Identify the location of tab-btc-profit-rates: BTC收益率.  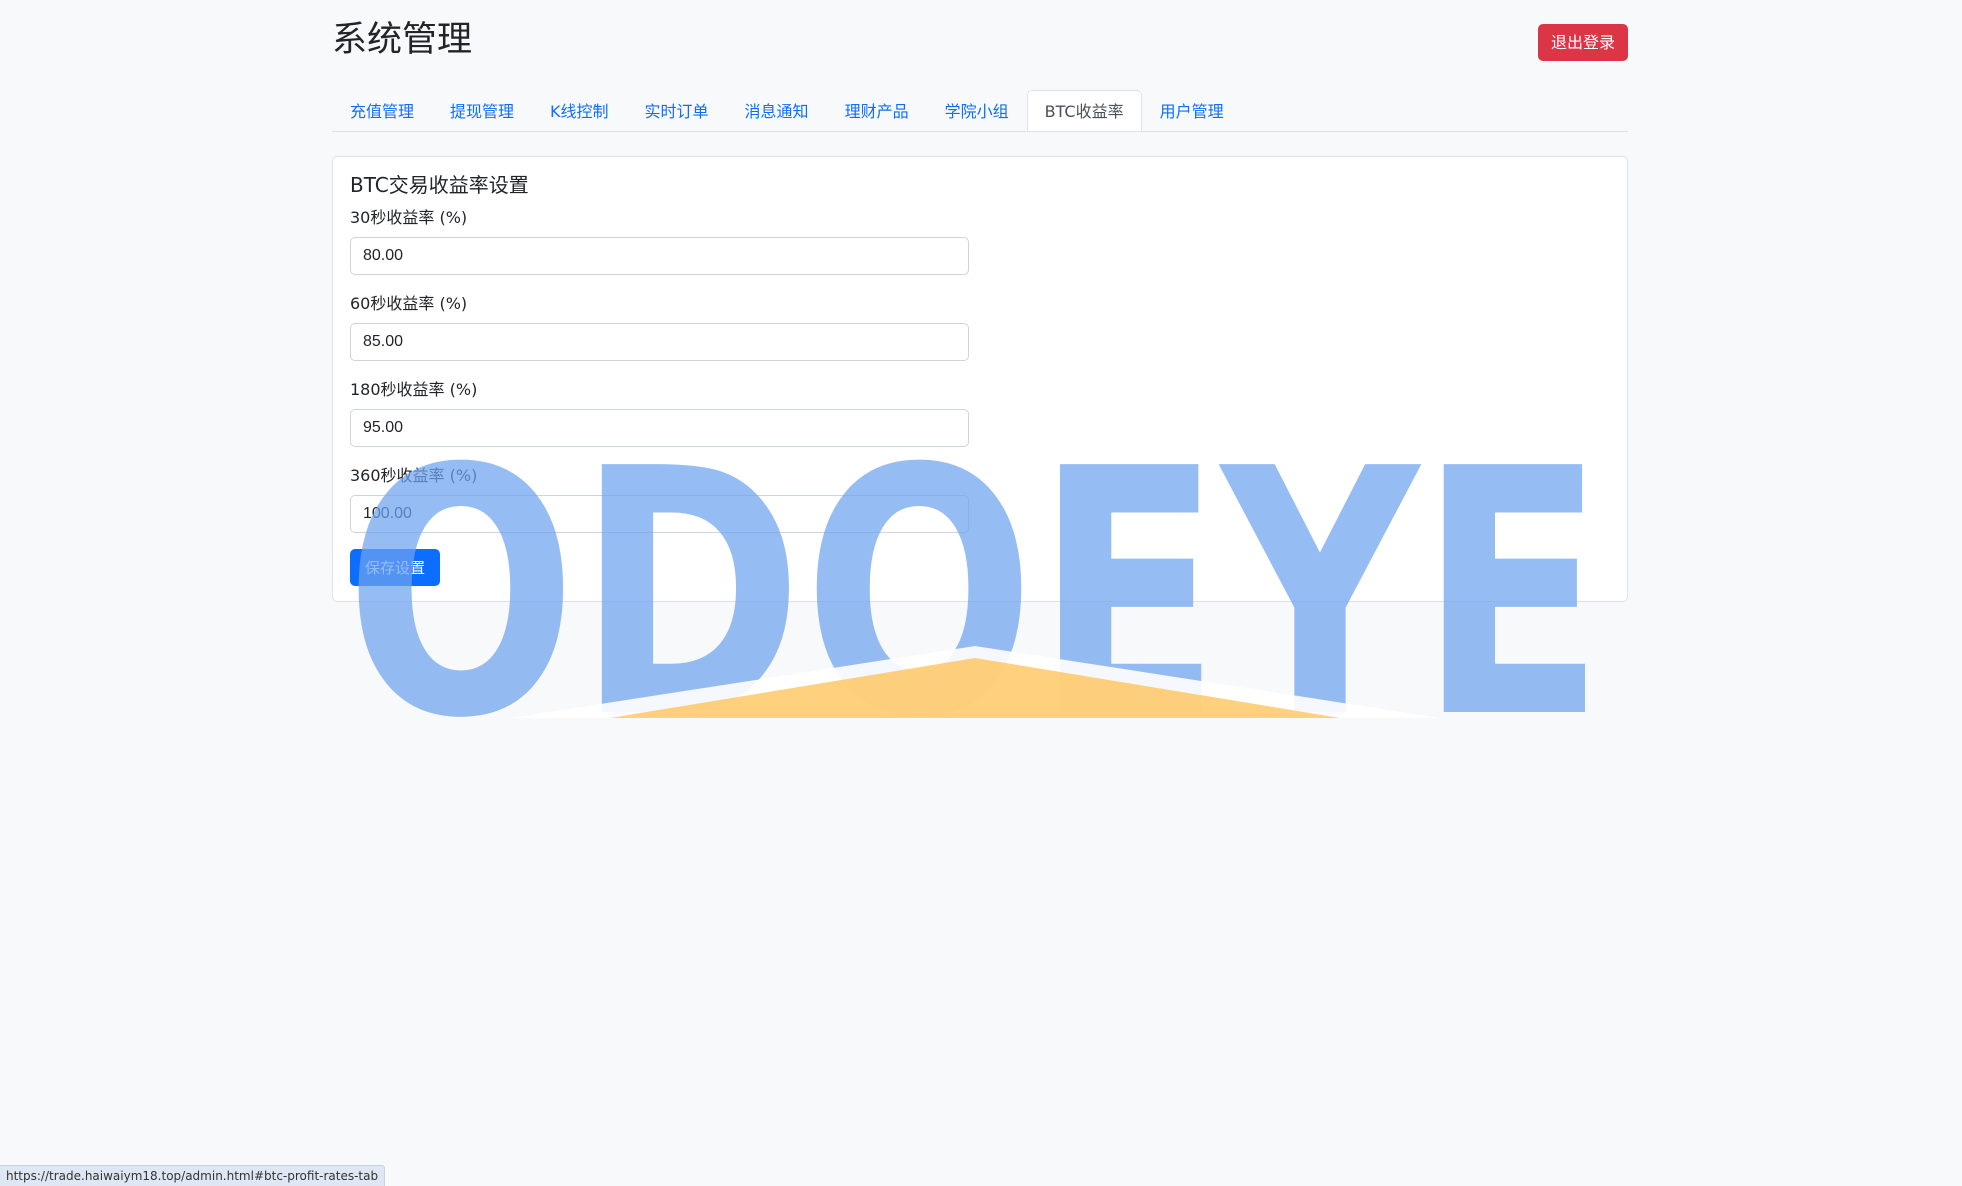
(1084, 110).